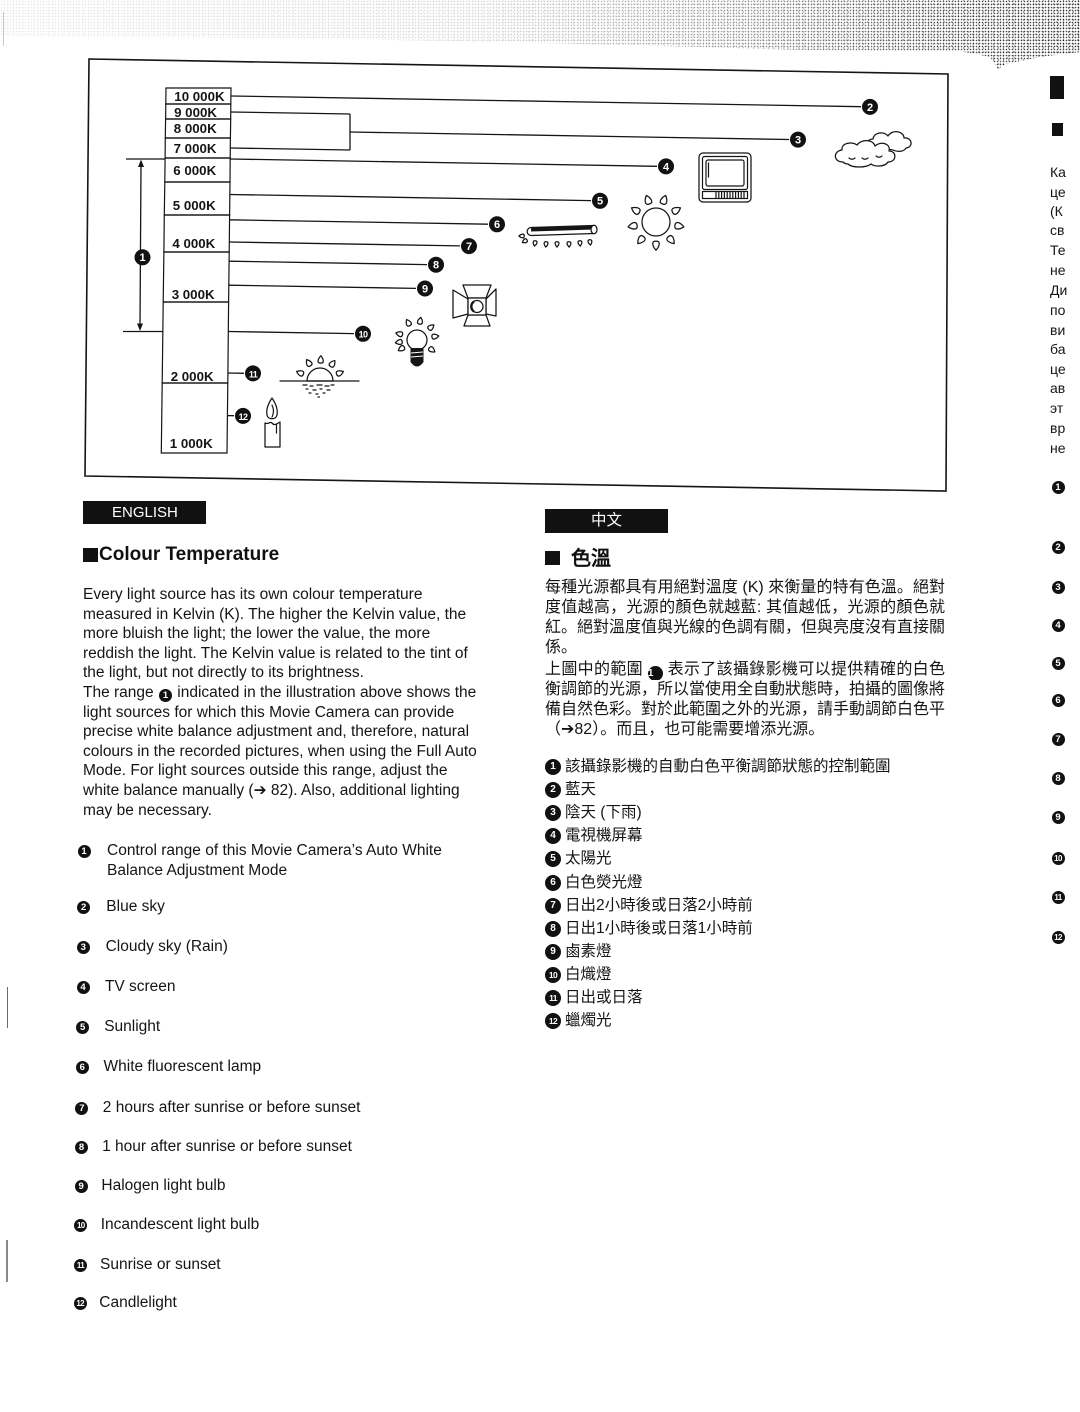 This screenshot has width=1080, height=1412. I want to click on adjacent-page-legend-badge: 9, so click(1058, 817).